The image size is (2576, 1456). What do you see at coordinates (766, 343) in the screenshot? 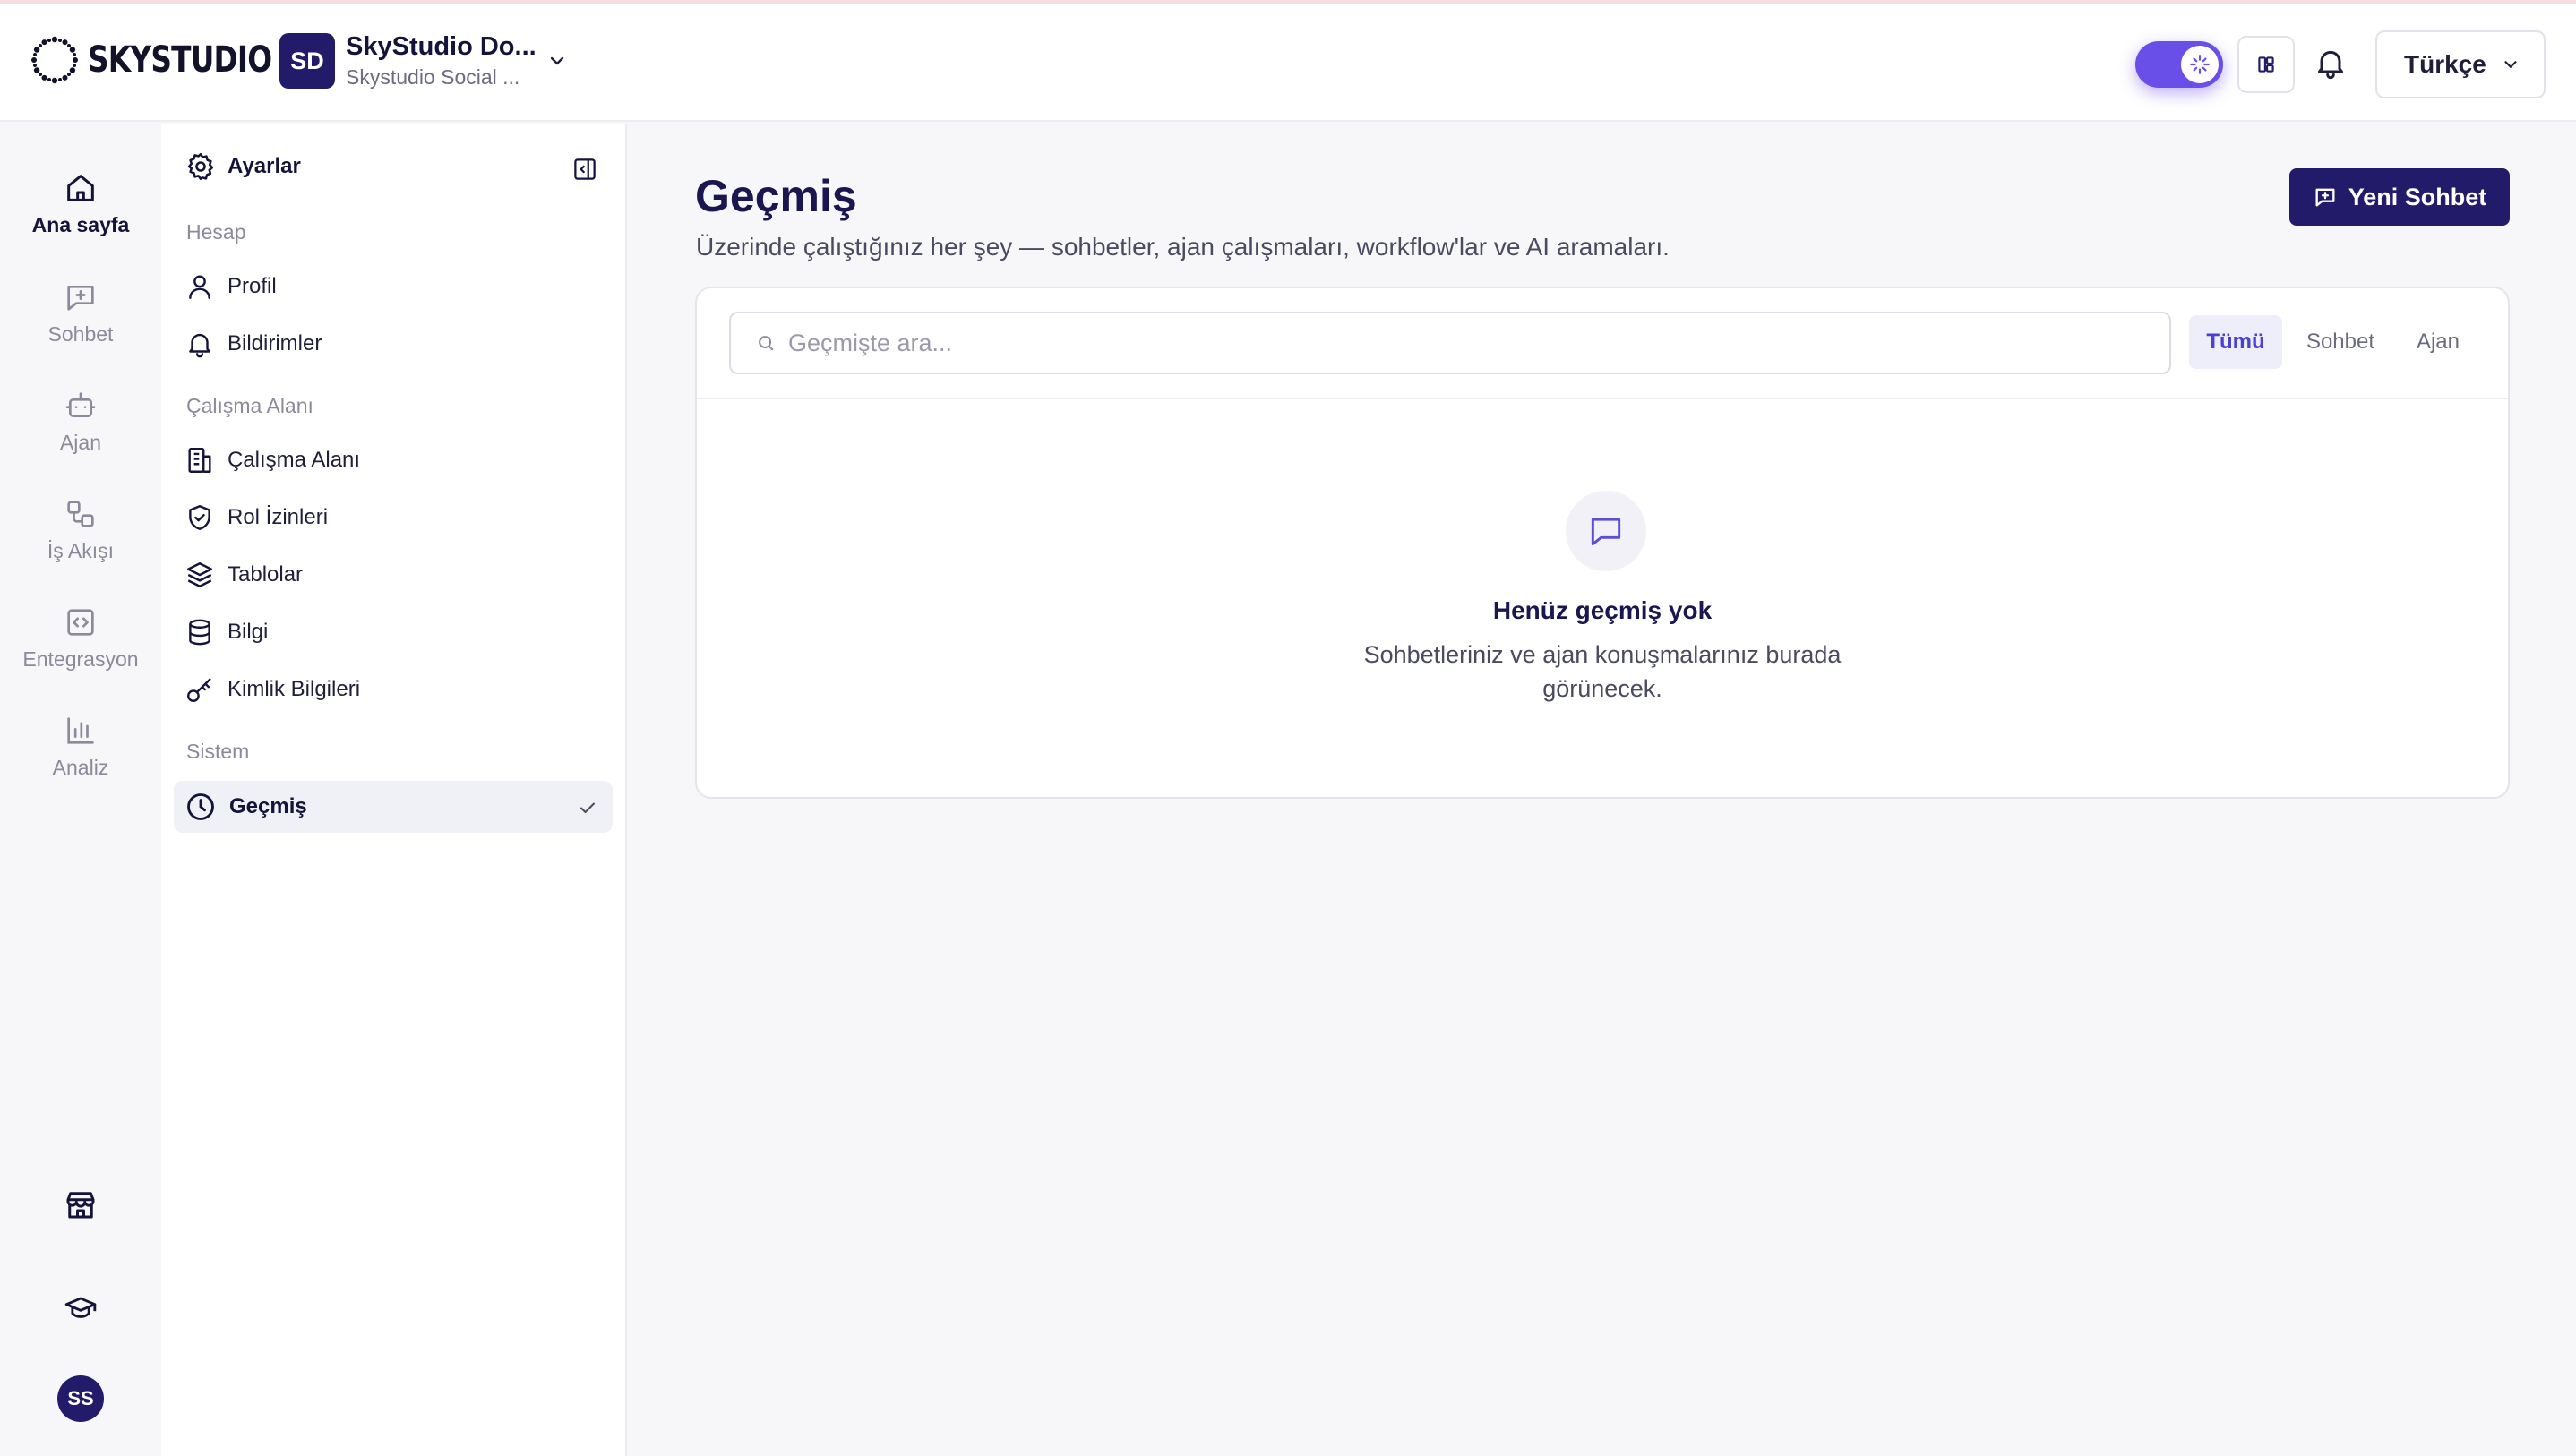
I see `search-icon` at bounding box center [766, 343].